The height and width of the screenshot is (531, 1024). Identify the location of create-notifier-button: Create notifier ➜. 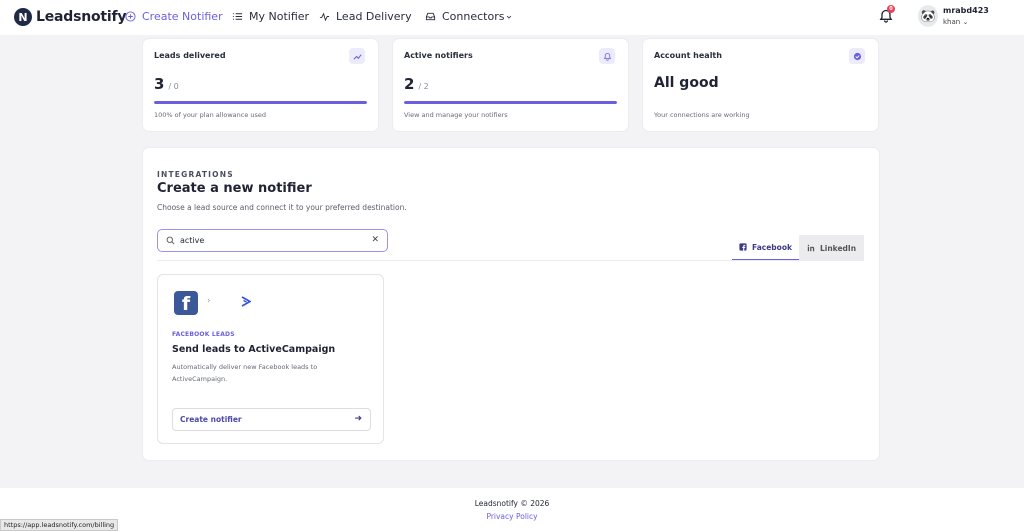
(271, 419).